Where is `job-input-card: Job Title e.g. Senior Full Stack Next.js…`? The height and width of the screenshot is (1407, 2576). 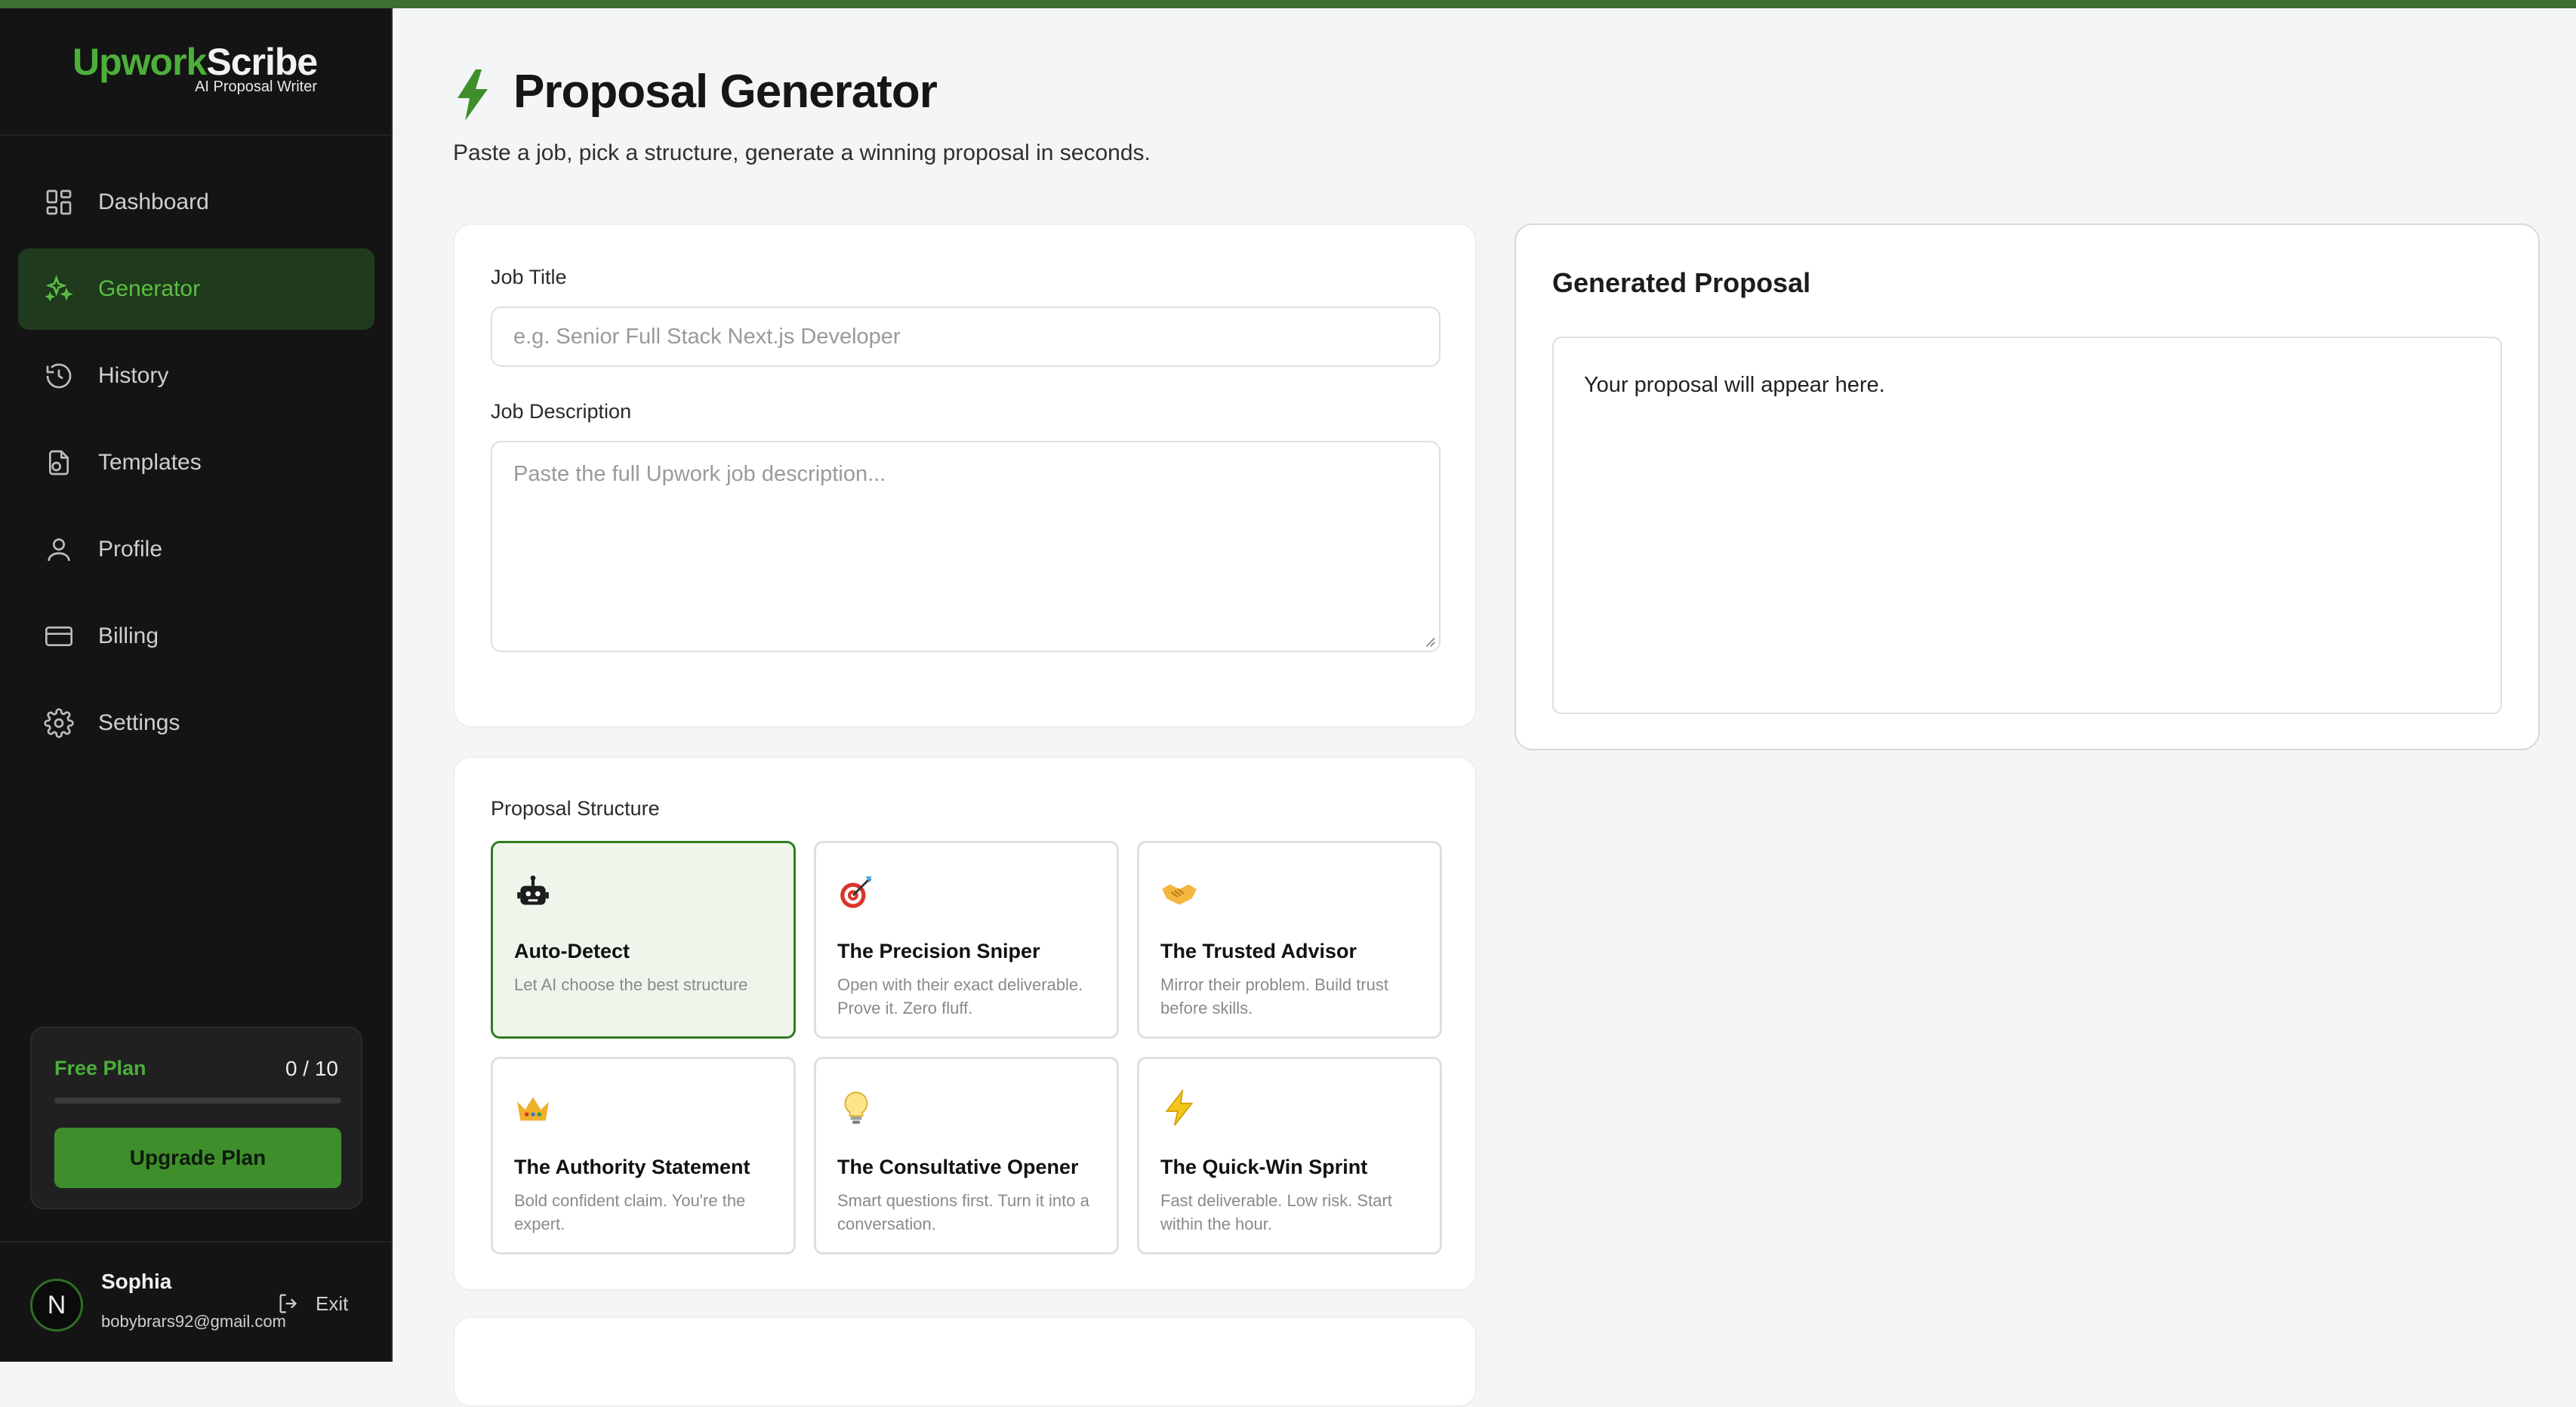 job-input-card: Job Title e.g. Senior Full Stack Next.js… is located at coordinates (965, 475).